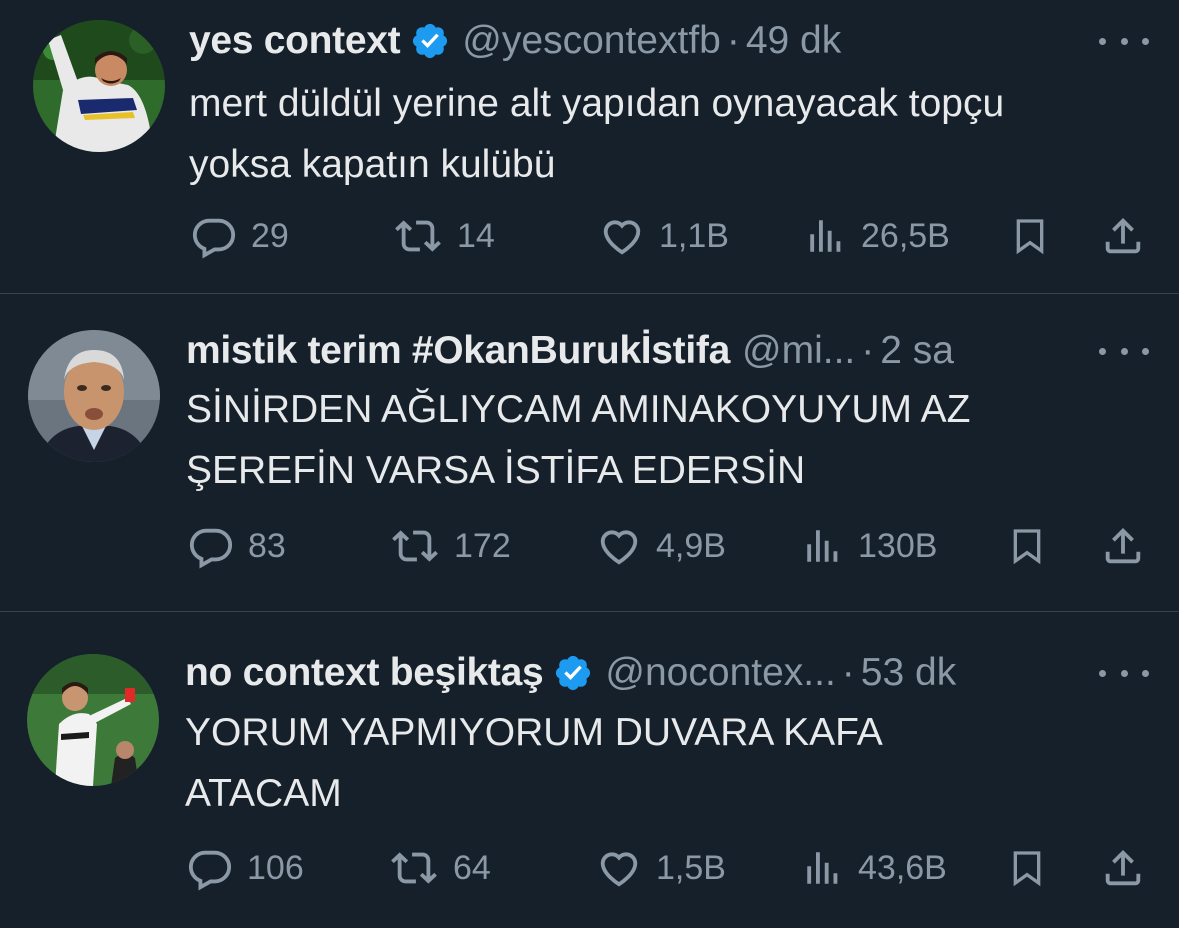 This screenshot has width=1179, height=928. Describe the element at coordinates (237, 546) in the screenshot. I see `reply-button: 83` at that location.